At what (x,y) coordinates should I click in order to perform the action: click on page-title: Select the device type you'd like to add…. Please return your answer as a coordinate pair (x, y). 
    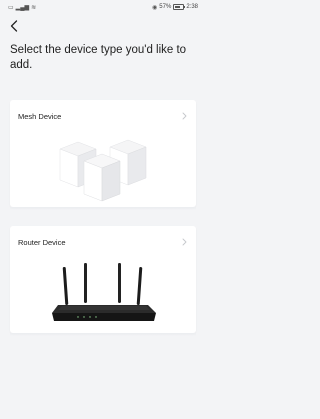
    Looking at the image, I should click on (98, 57).